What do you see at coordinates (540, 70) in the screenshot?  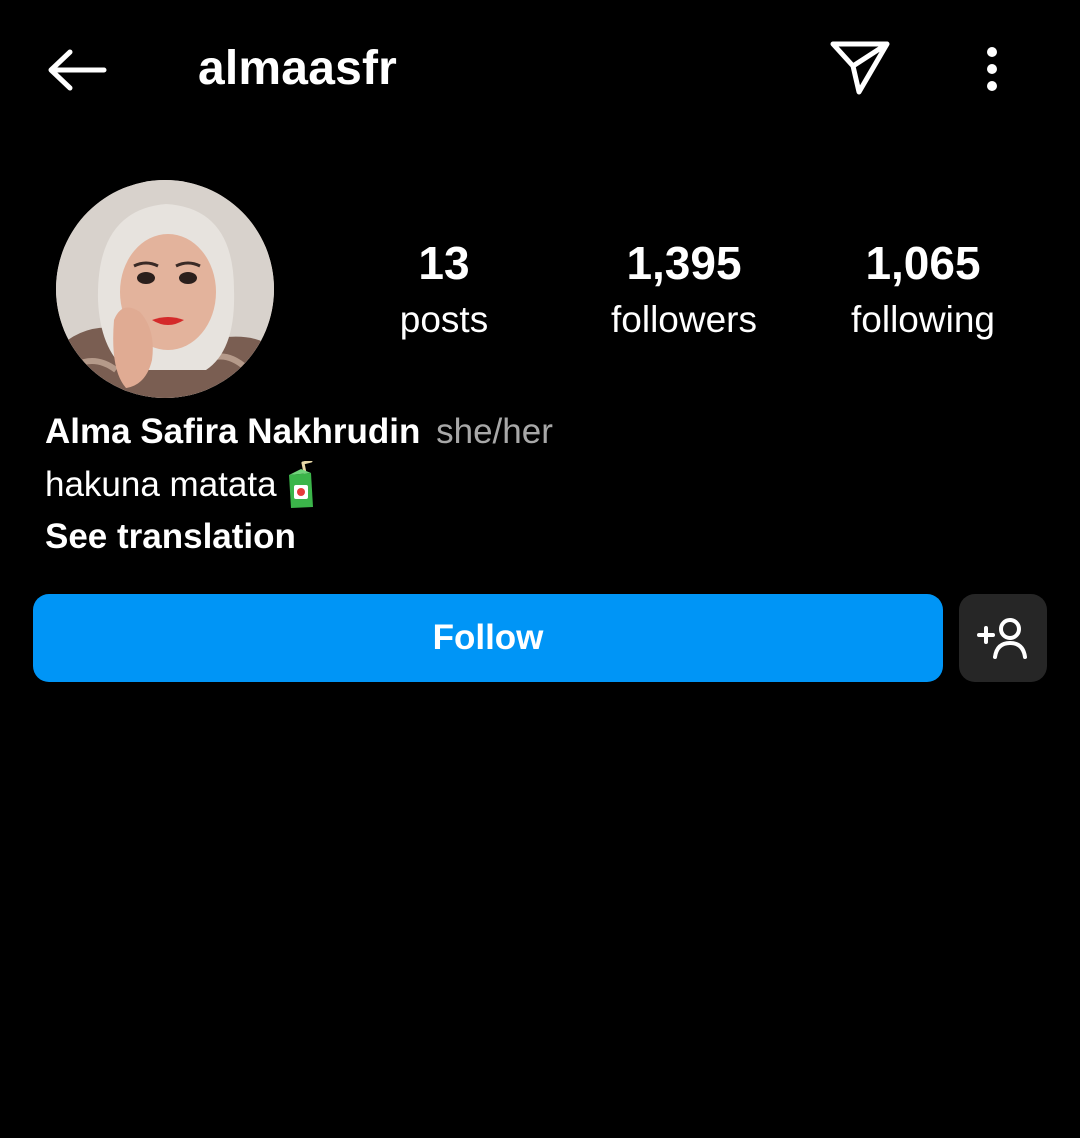 I see `top-app-bar: almaasfr` at bounding box center [540, 70].